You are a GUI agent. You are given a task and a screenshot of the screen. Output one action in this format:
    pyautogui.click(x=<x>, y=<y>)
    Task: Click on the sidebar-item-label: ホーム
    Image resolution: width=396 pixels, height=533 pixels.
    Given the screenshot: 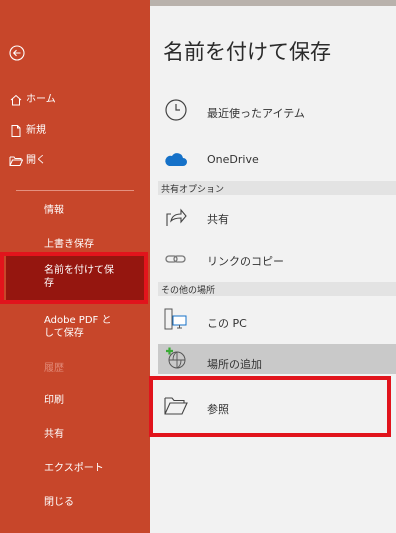 What is the action you would take?
    pyautogui.click(x=41, y=99)
    